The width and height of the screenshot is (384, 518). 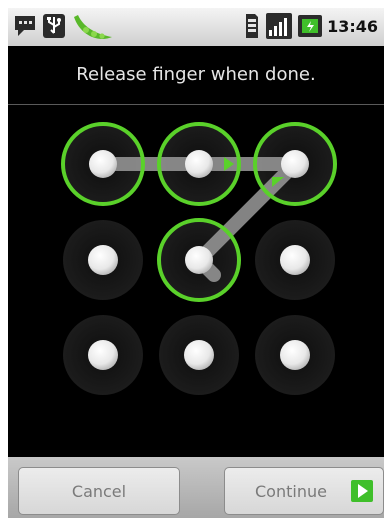 I want to click on instruction-text: Release finger when done., so click(x=196, y=74).